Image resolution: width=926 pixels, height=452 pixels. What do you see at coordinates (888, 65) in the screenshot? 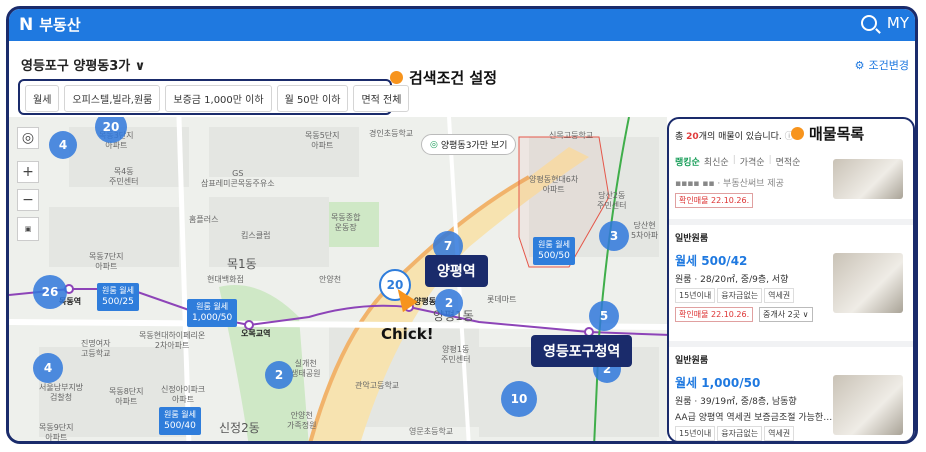
I see `filter-change-label: 조건변경` at bounding box center [888, 65].